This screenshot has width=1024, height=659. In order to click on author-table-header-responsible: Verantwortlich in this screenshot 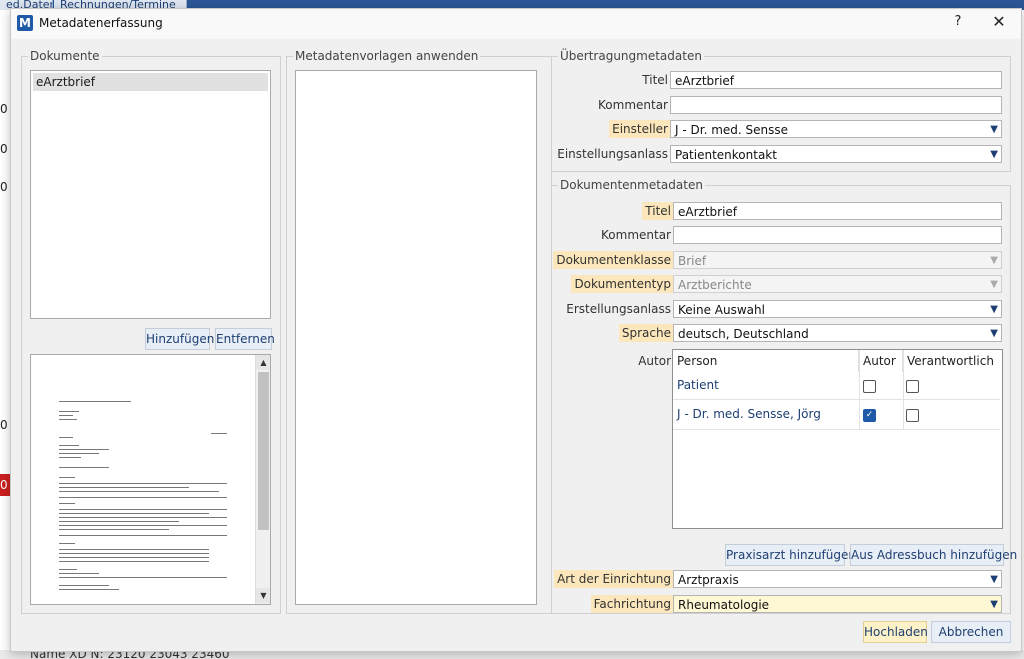, I will do `click(951, 361)`.